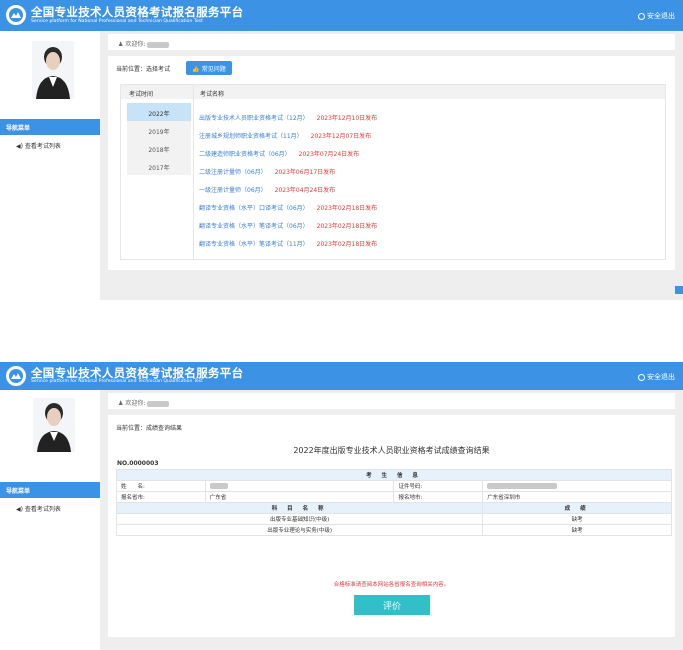 Image resolution: width=683 pixels, height=650 pixels. I want to click on exam-link: 注册城乡规划师职业资格考试（11月） 2023年12月07日发布, so click(285, 135).